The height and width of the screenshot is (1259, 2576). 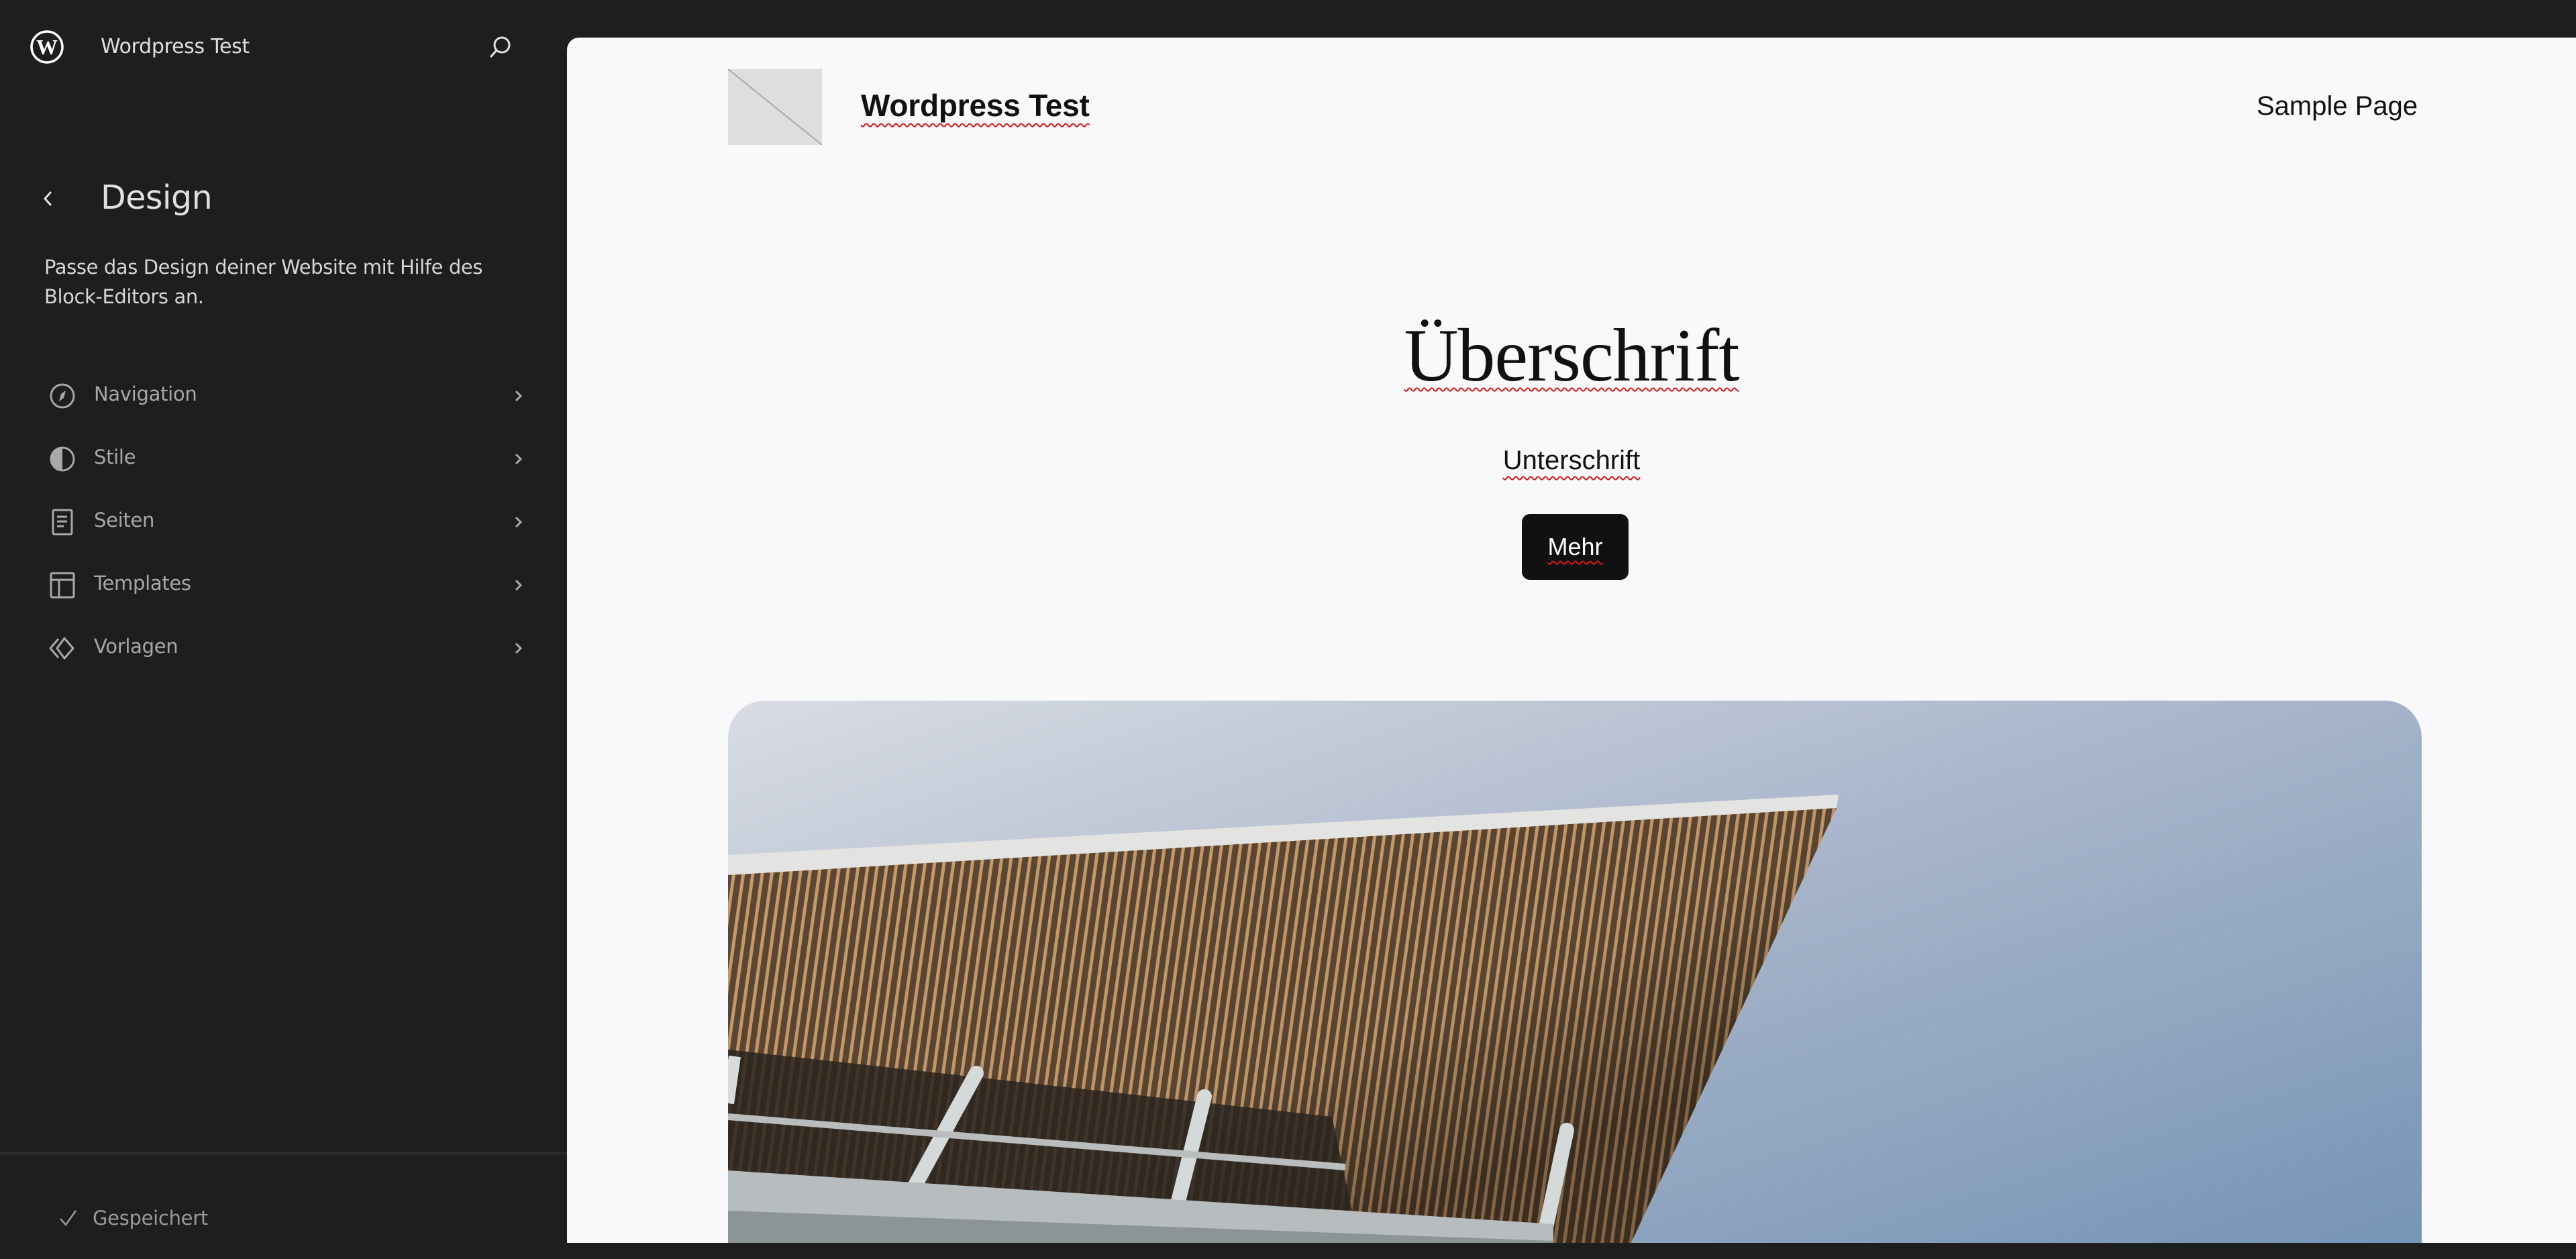 I want to click on more-button-label: Mehr, so click(x=1575, y=547).